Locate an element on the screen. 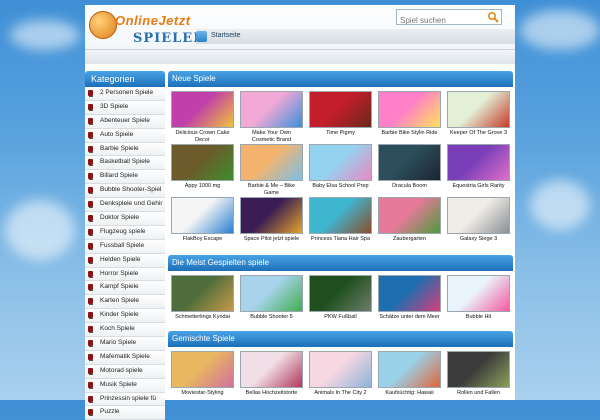 The height and width of the screenshot is (420, 600). game-title-link: Bubble Hit is located at coordinates (478, 317).